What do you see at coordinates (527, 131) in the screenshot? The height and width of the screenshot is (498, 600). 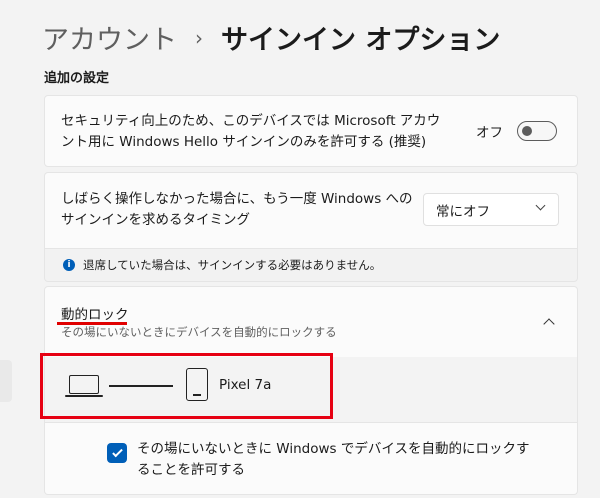 I see `toggle-knob` at bounding box center [527, 131].